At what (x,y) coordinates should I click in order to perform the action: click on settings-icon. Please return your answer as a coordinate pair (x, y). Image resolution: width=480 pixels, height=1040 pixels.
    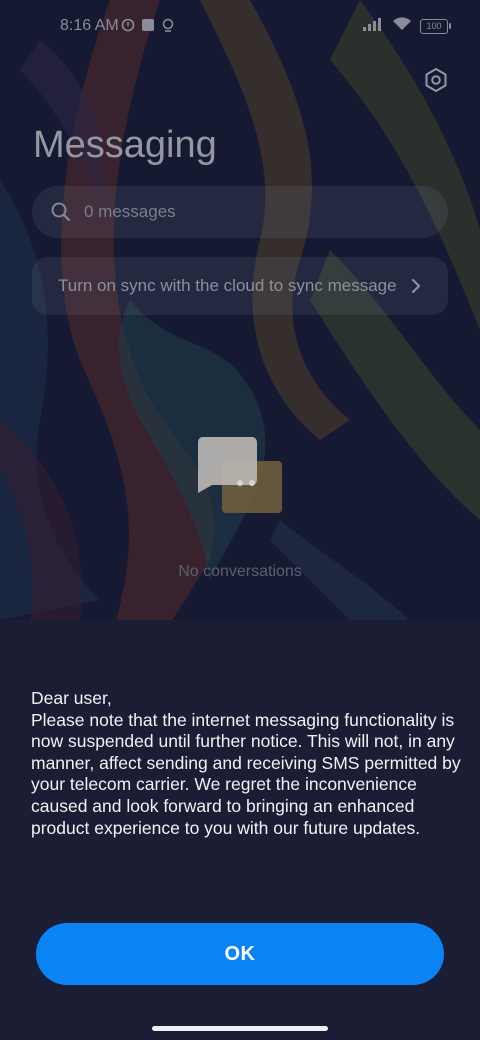
    Looking at the image, I should click on (436, 80).